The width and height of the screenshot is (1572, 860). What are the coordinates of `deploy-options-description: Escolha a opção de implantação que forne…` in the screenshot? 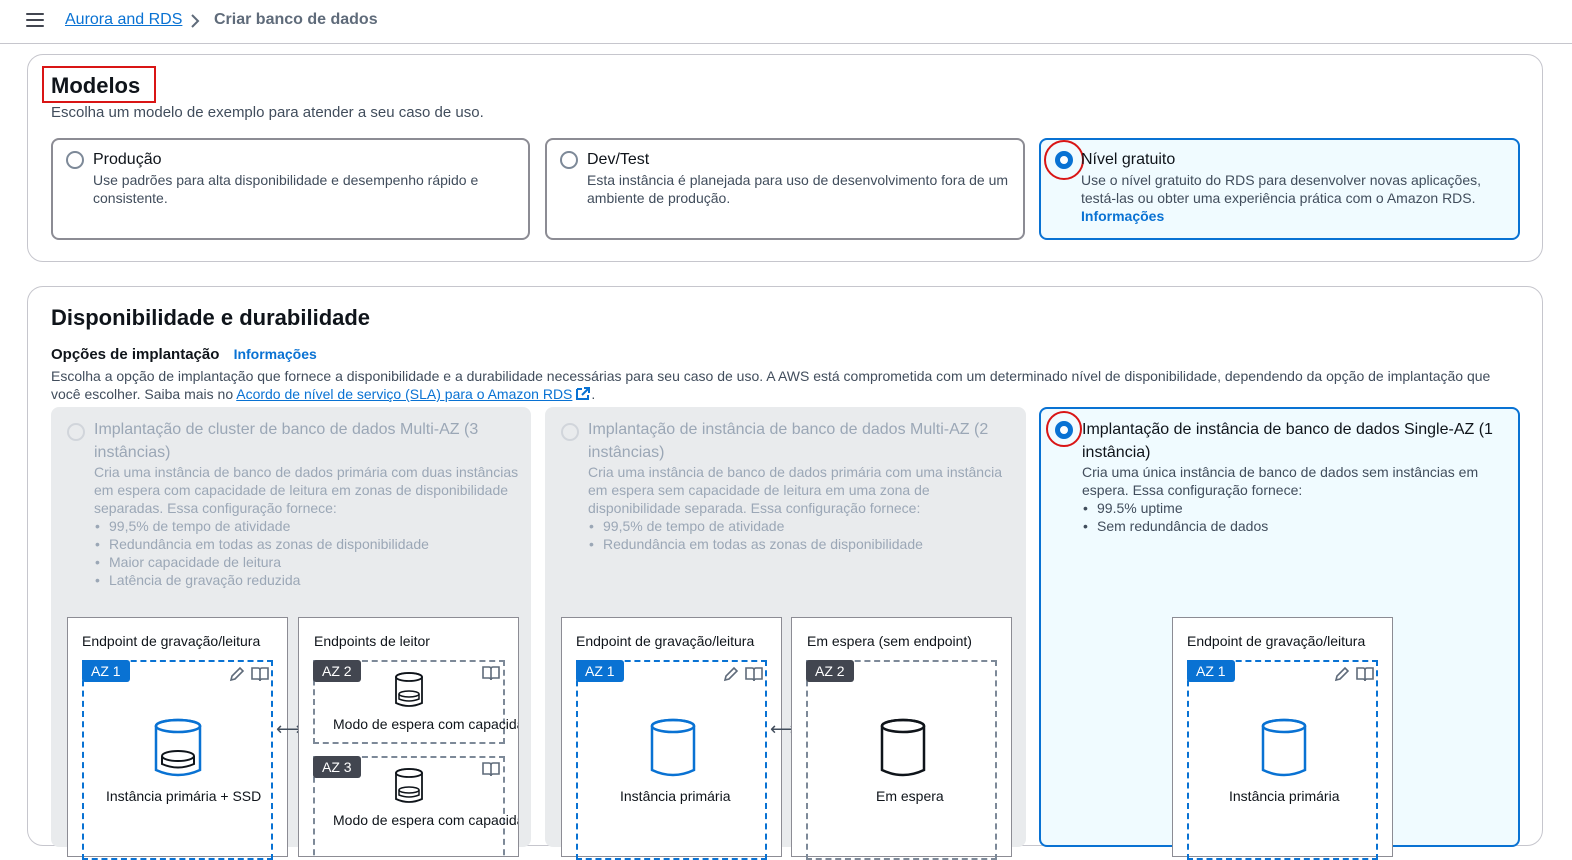 It's located at (781, 385).